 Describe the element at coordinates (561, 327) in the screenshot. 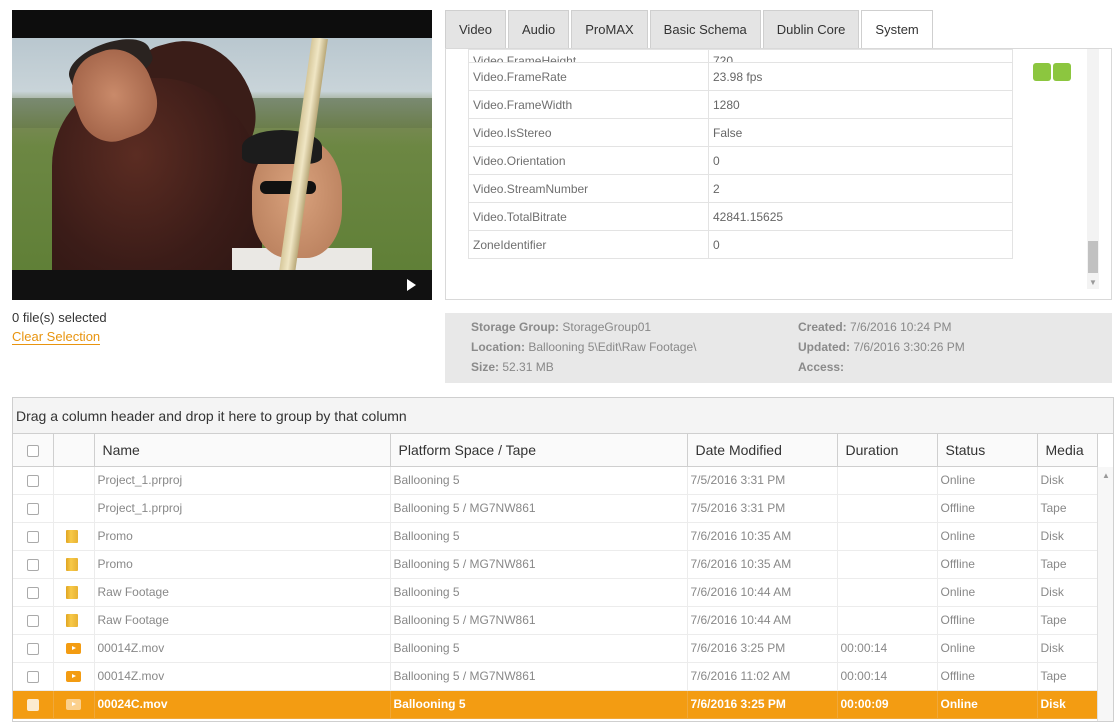

I see `storage-group-info: Storage Group: StorageGroup01` at that location.